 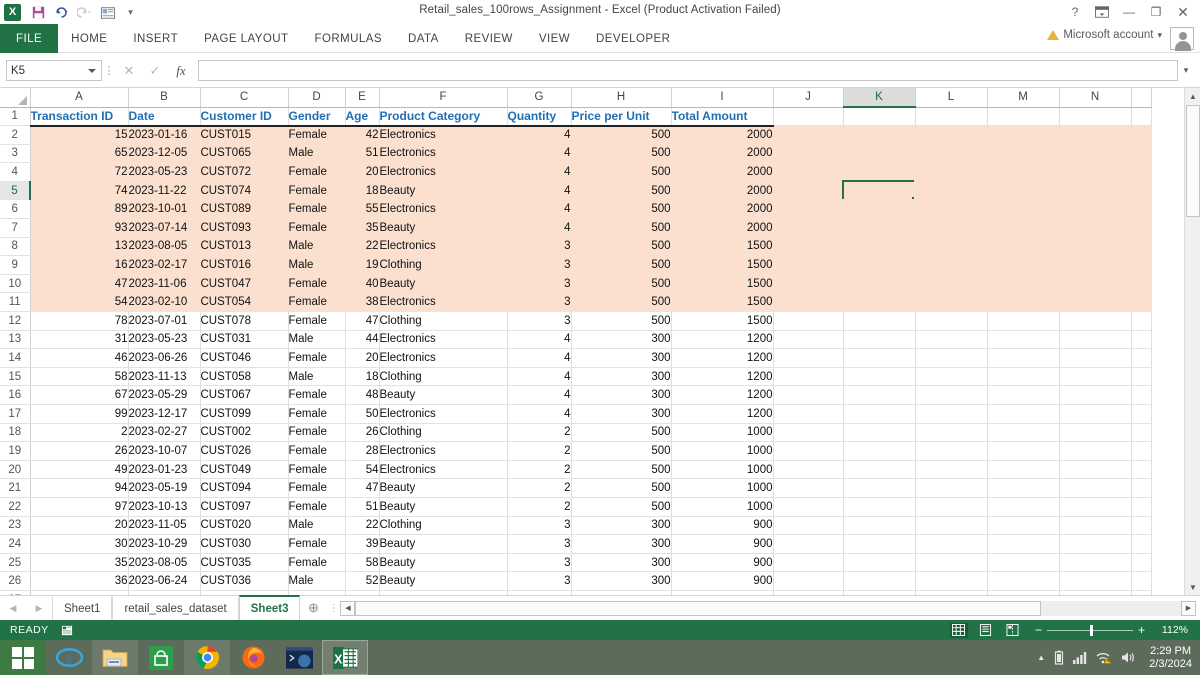 I want to click on cell-D8: Male, so click(x=317, y=247).